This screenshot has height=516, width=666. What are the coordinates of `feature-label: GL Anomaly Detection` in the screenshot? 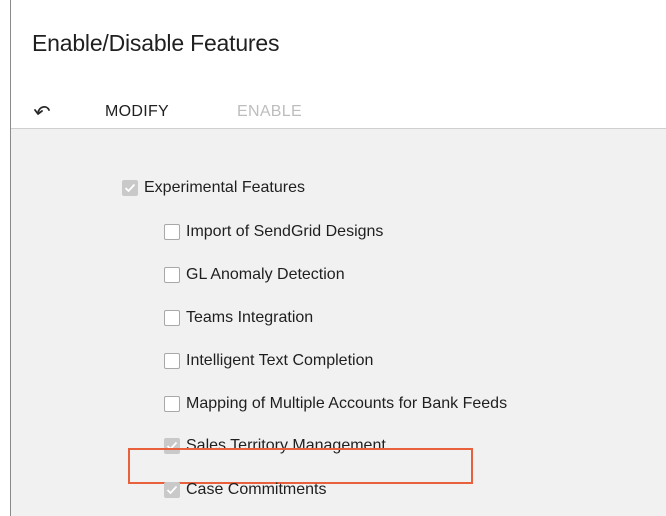 It's located at (265, 274).